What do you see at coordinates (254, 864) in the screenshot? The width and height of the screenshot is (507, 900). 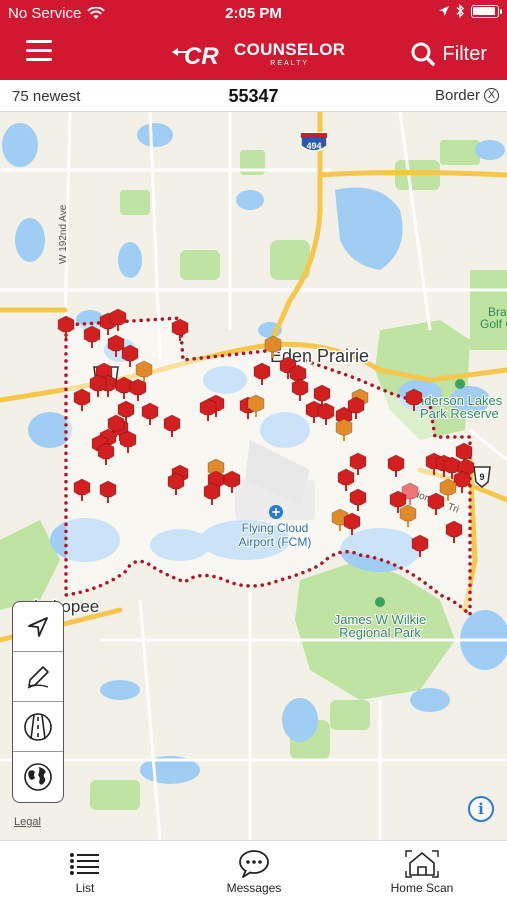 I see `messages-icon` at bounding box center [254, 864].